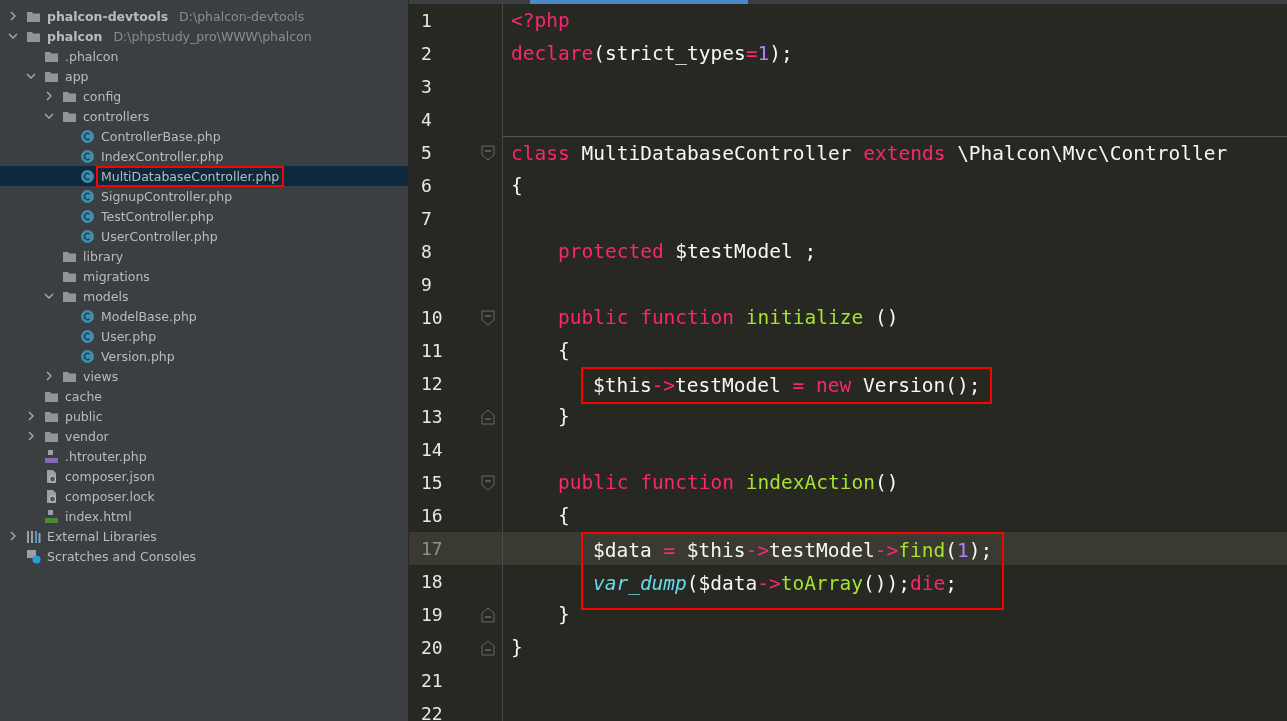 The width and height of the screenshot is (1287, 721). What do you see at coordinates (432, 416) in the screenshot?
I see `line-number: 13` at bounding box center [432, 416].